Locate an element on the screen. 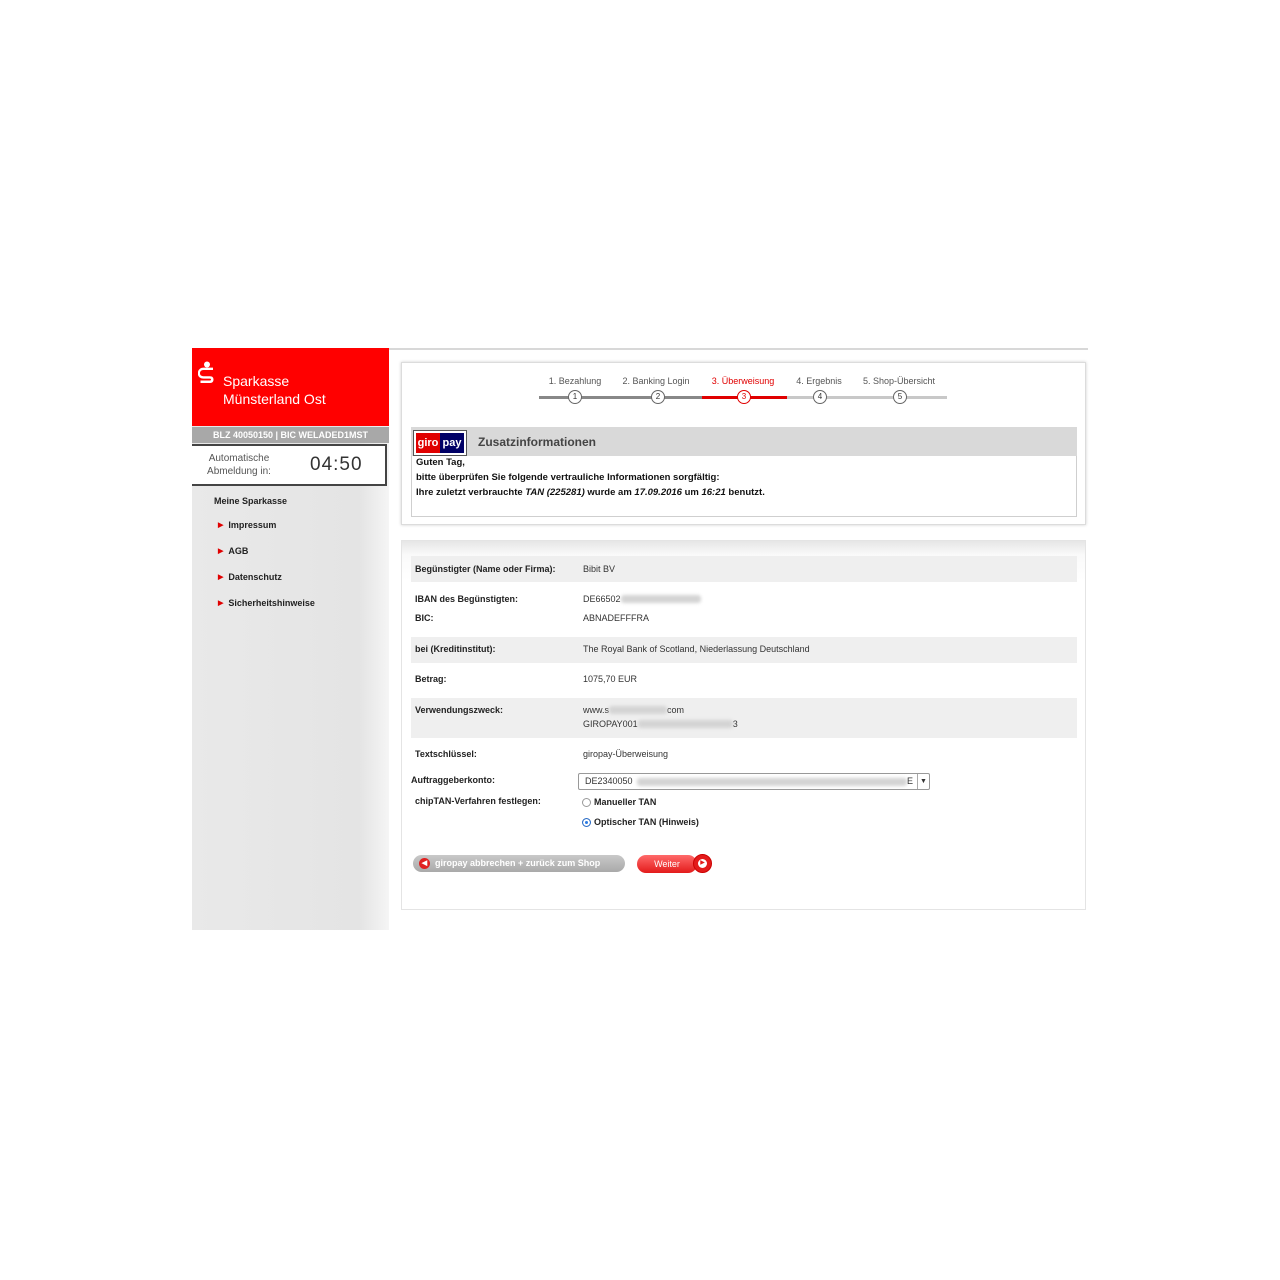  radio-label: Manueller TAN is located at coordinates (625, 802).